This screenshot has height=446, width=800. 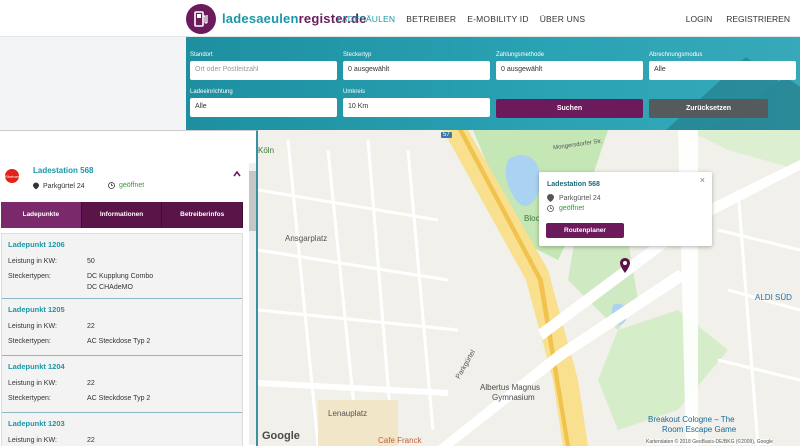 I want to click on ladeeinrichtung-field: Ladeeinrichtung Alle, so click(x=263, y=103).